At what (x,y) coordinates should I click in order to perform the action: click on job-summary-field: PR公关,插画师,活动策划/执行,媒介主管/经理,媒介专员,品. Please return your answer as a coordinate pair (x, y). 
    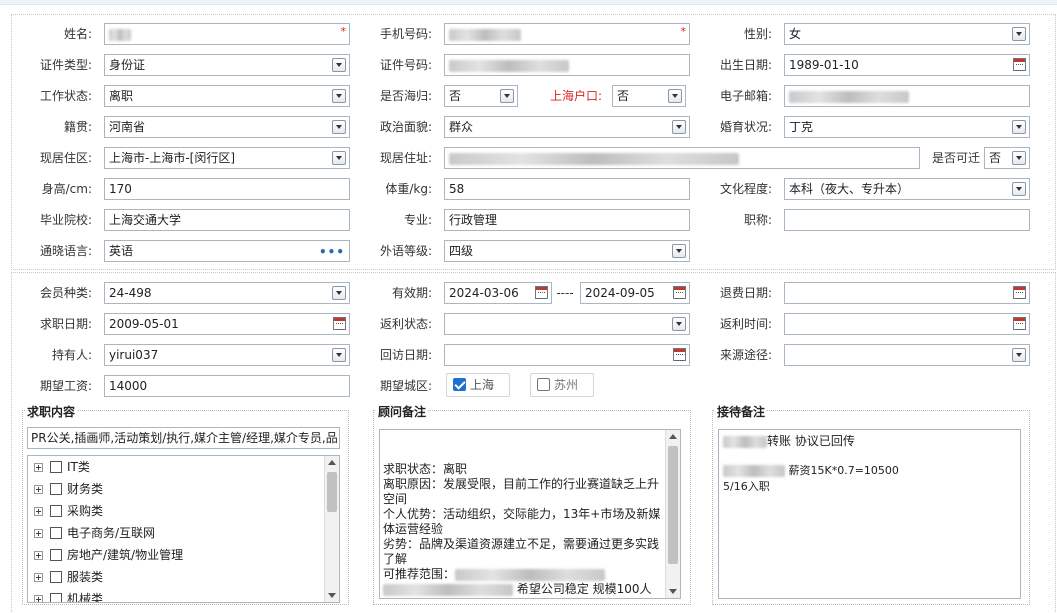
    Looking at the image, I should click on (183, 438).